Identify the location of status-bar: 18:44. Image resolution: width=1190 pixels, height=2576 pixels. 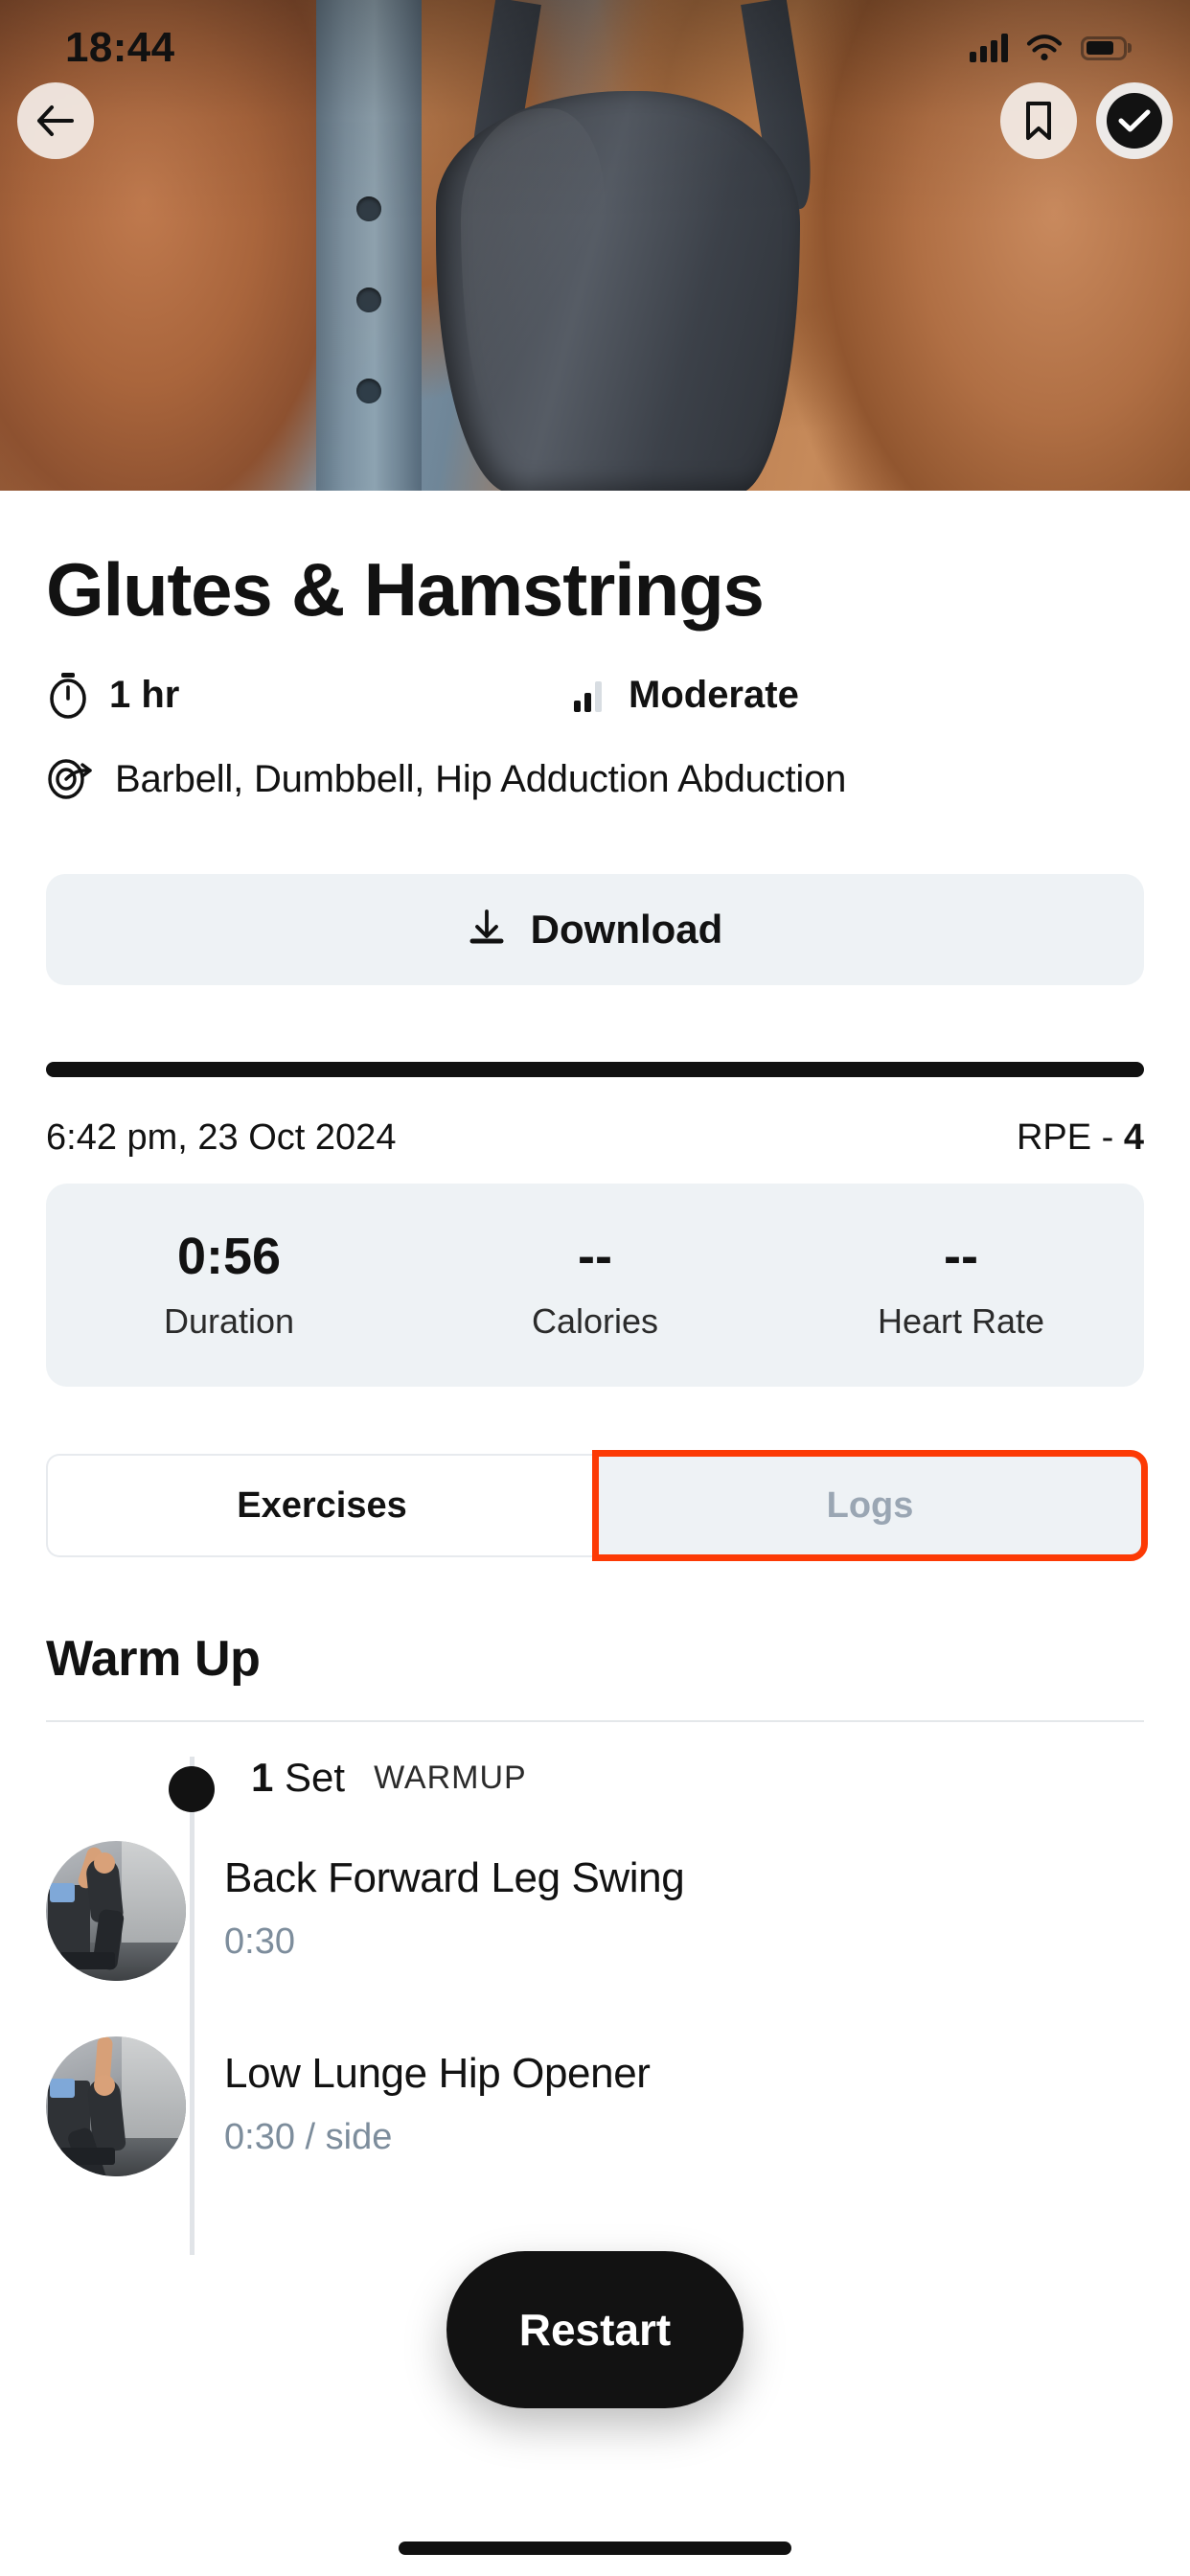
(595, 48).